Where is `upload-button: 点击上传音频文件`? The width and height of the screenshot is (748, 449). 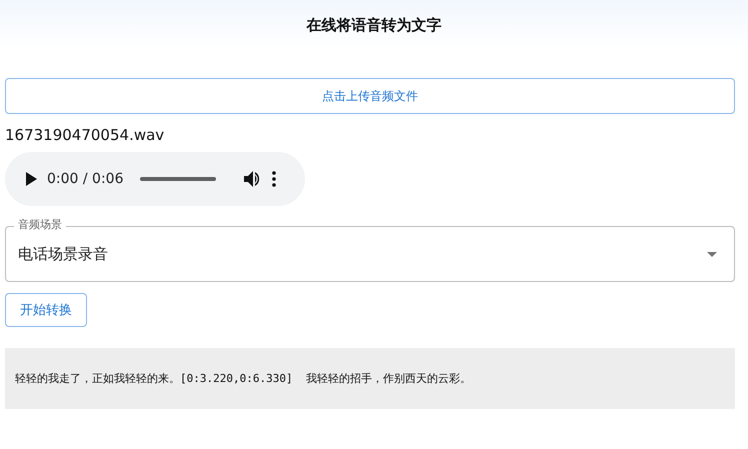 upload-button: 点击上传音频文件 is located at coordinates (370, 96).